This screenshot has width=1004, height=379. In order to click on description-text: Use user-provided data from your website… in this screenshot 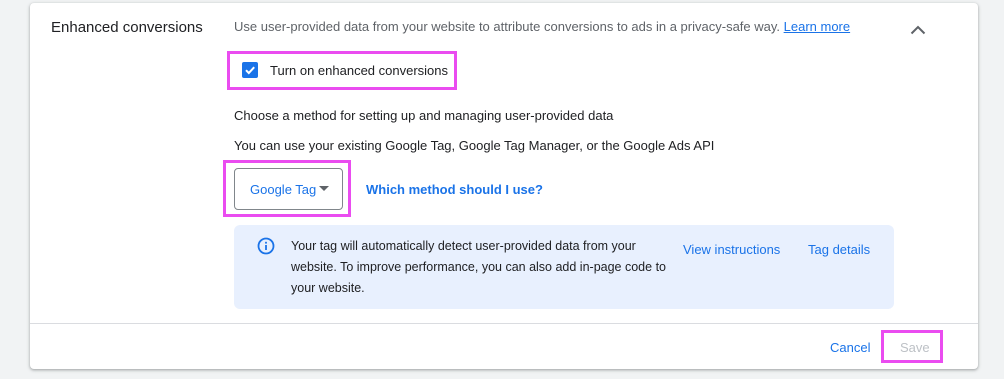, I will do `click(509, 26)`.